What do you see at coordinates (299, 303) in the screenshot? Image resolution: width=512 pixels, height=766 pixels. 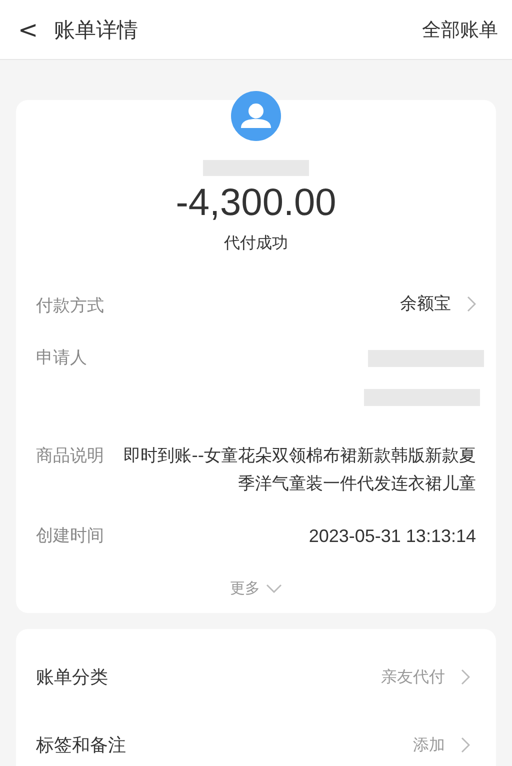 I see `payment-method-link: 余额宝` at bounding box center [299, 303].